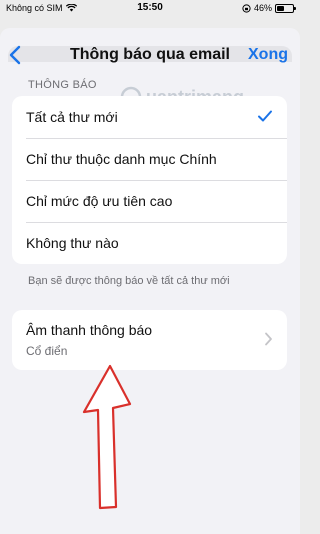  I want to click on battery-icon, so click(285, 8).